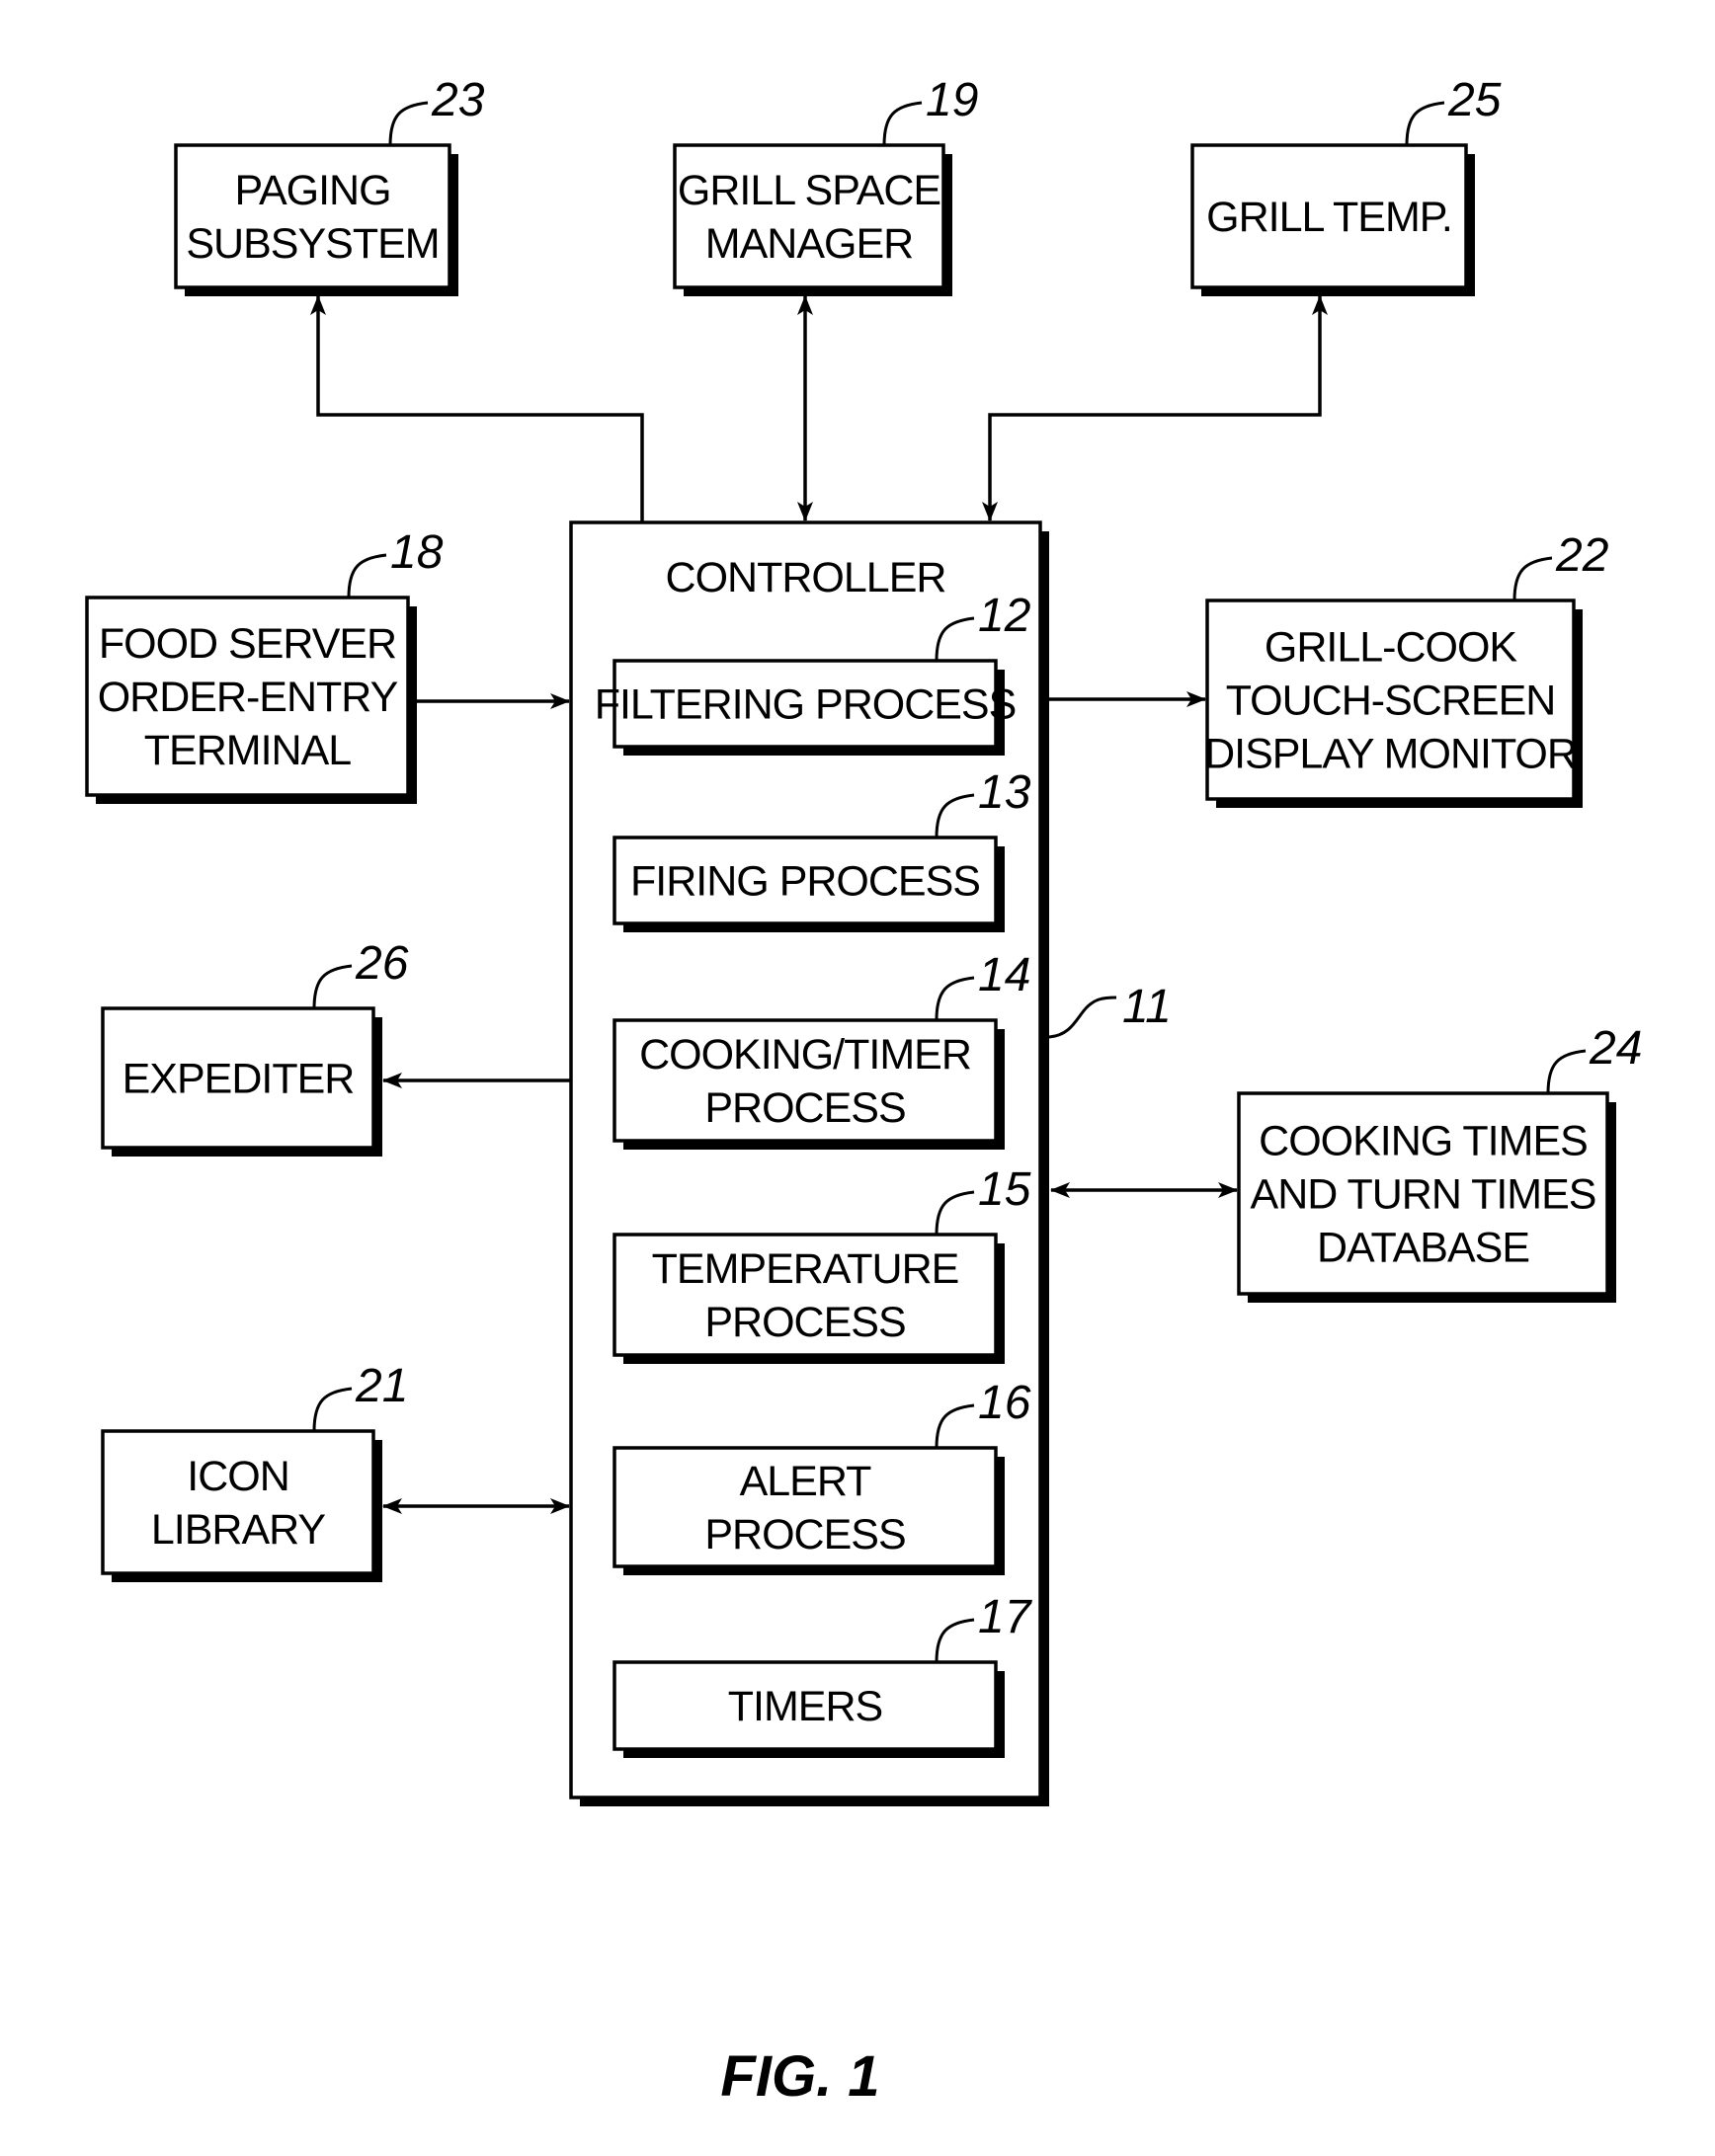  What do you see at coordinates (238, 1476) in the screenshot?
I see `icon-library-label-line: ICON` at bounding box center [238, 1476].